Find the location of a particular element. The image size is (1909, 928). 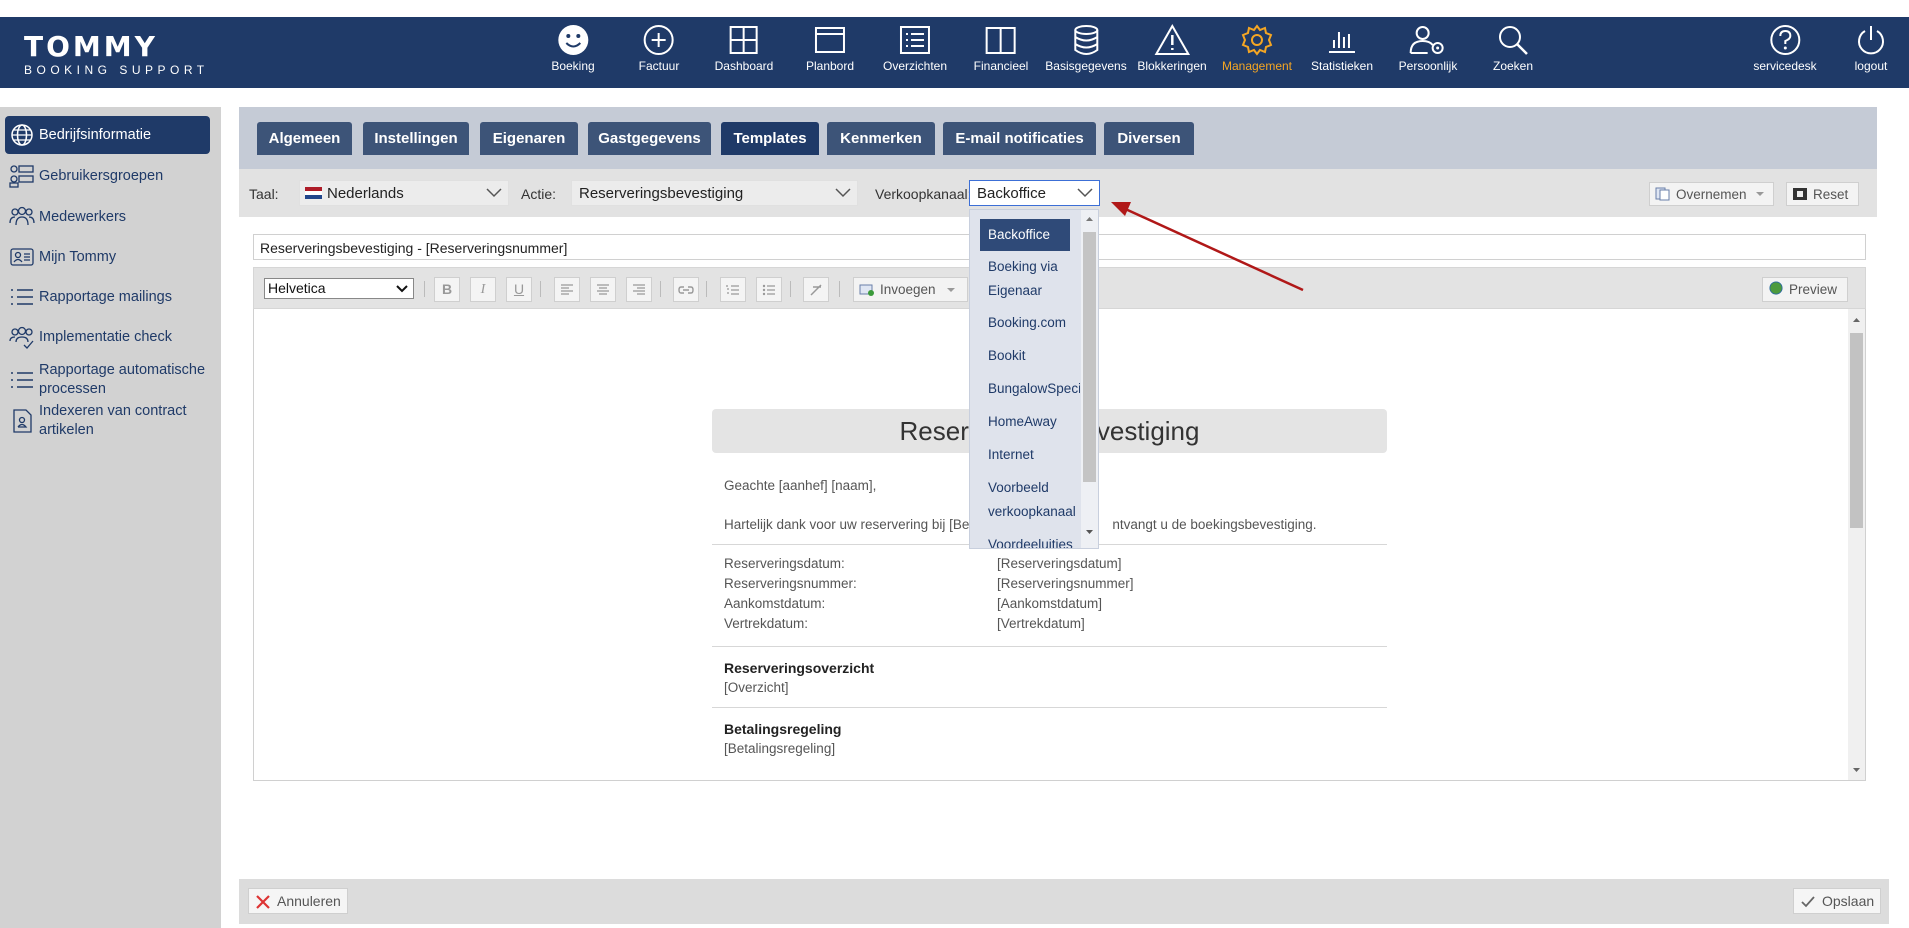

tab-eigenaren: Eigenaren is located at coordinates (529, 138).